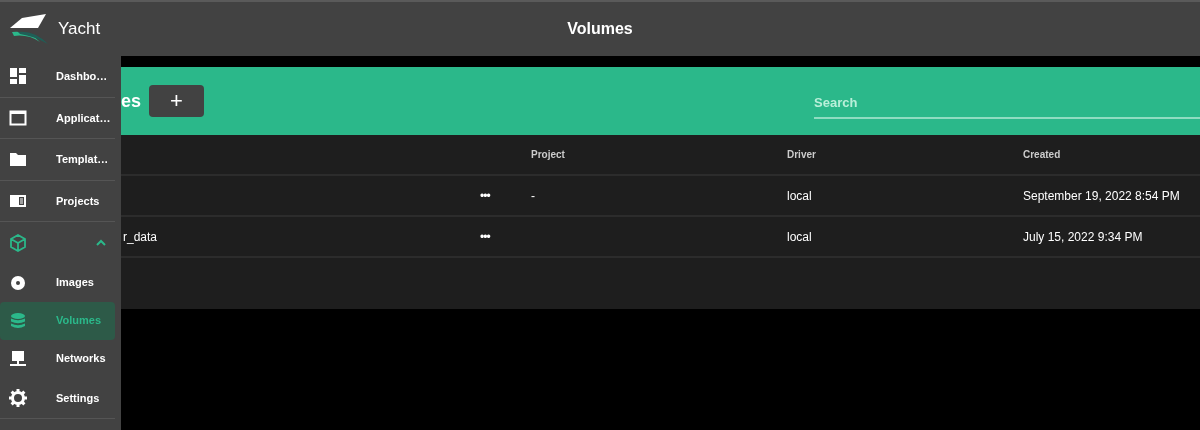 Image resolution: width=1200 pixels, height=430 pixels. I want to click on table-cell: r_data, so click(140, 236).